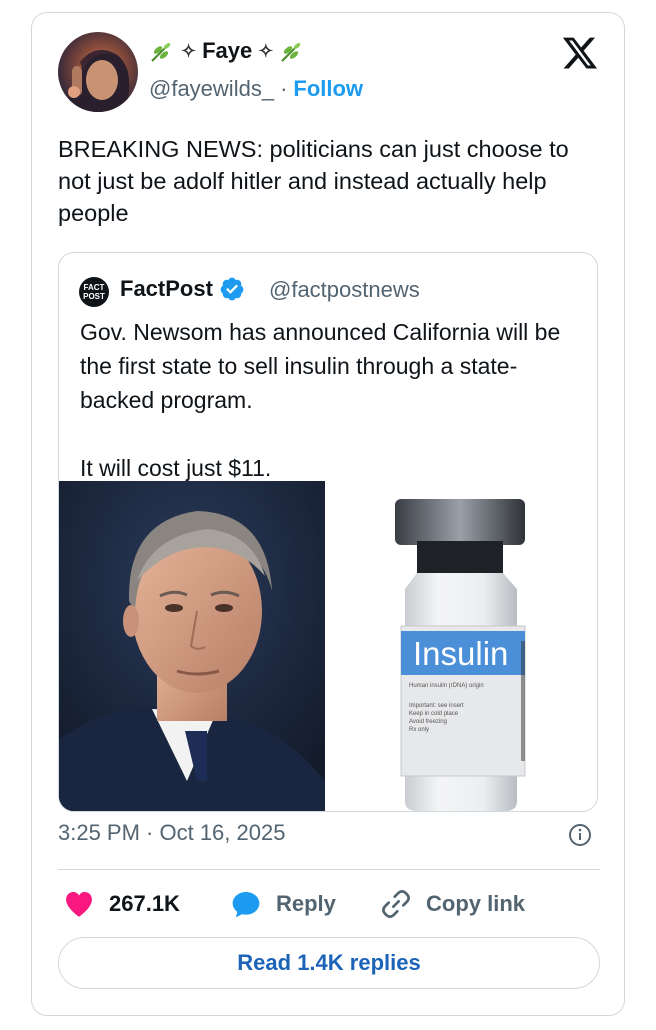  What do you see at coordinates (171, 833) in the screenshot?
I see `tweet-timestamp: 3:25 PM · Oct 16, 2025` at bounding box center [171, 833].